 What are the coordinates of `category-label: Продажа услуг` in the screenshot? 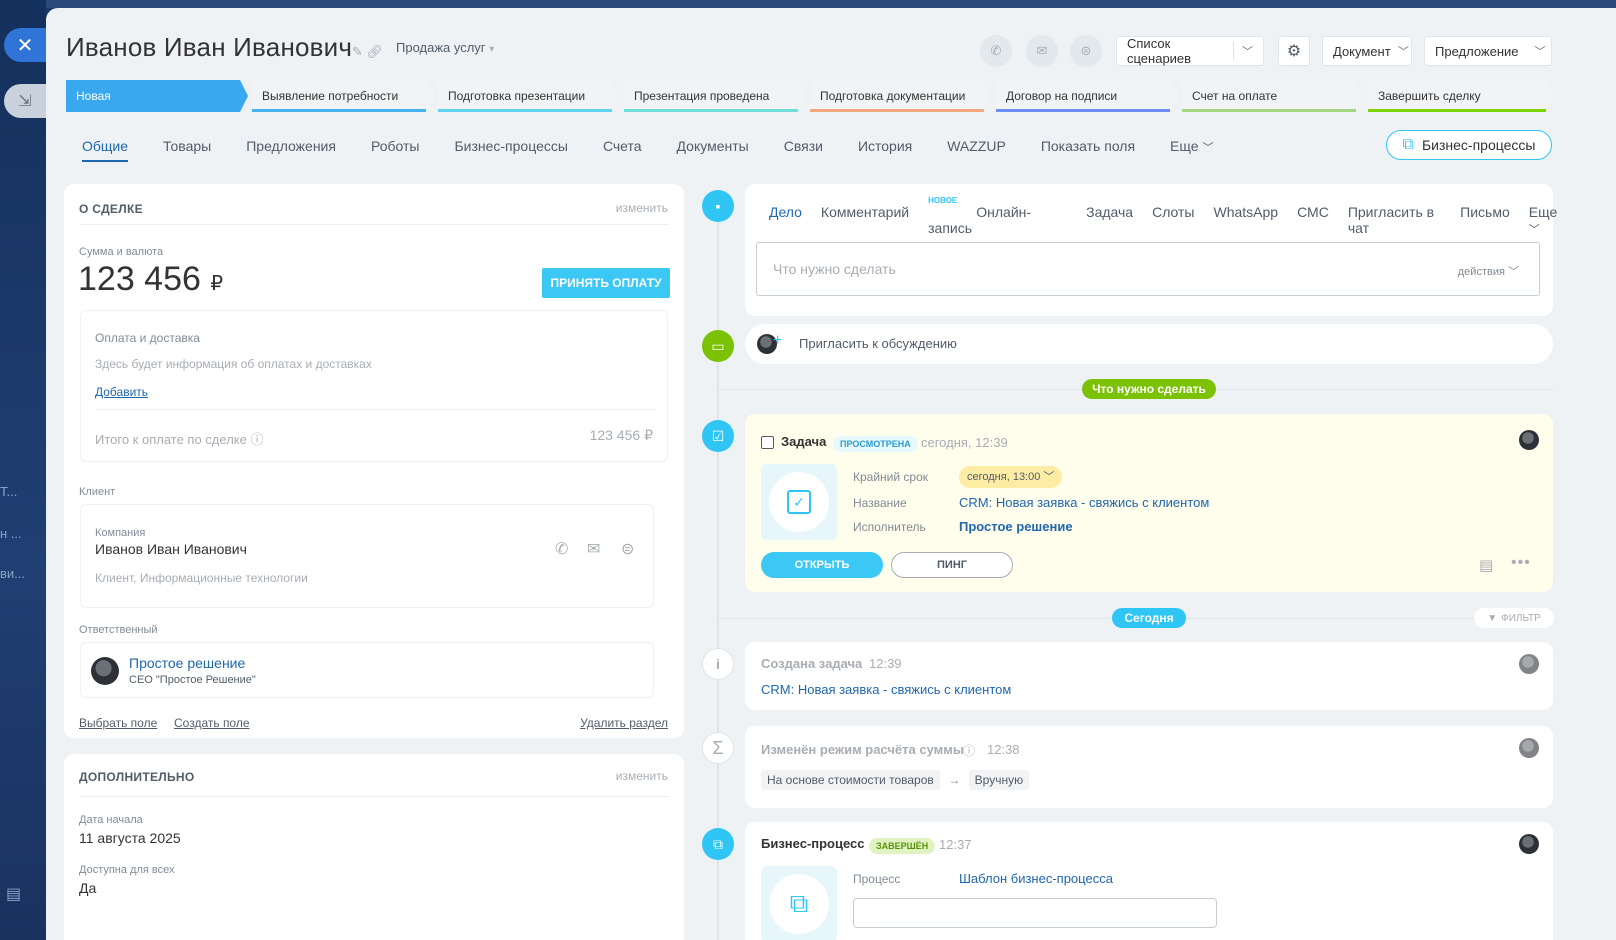 It's located at (441, 47).